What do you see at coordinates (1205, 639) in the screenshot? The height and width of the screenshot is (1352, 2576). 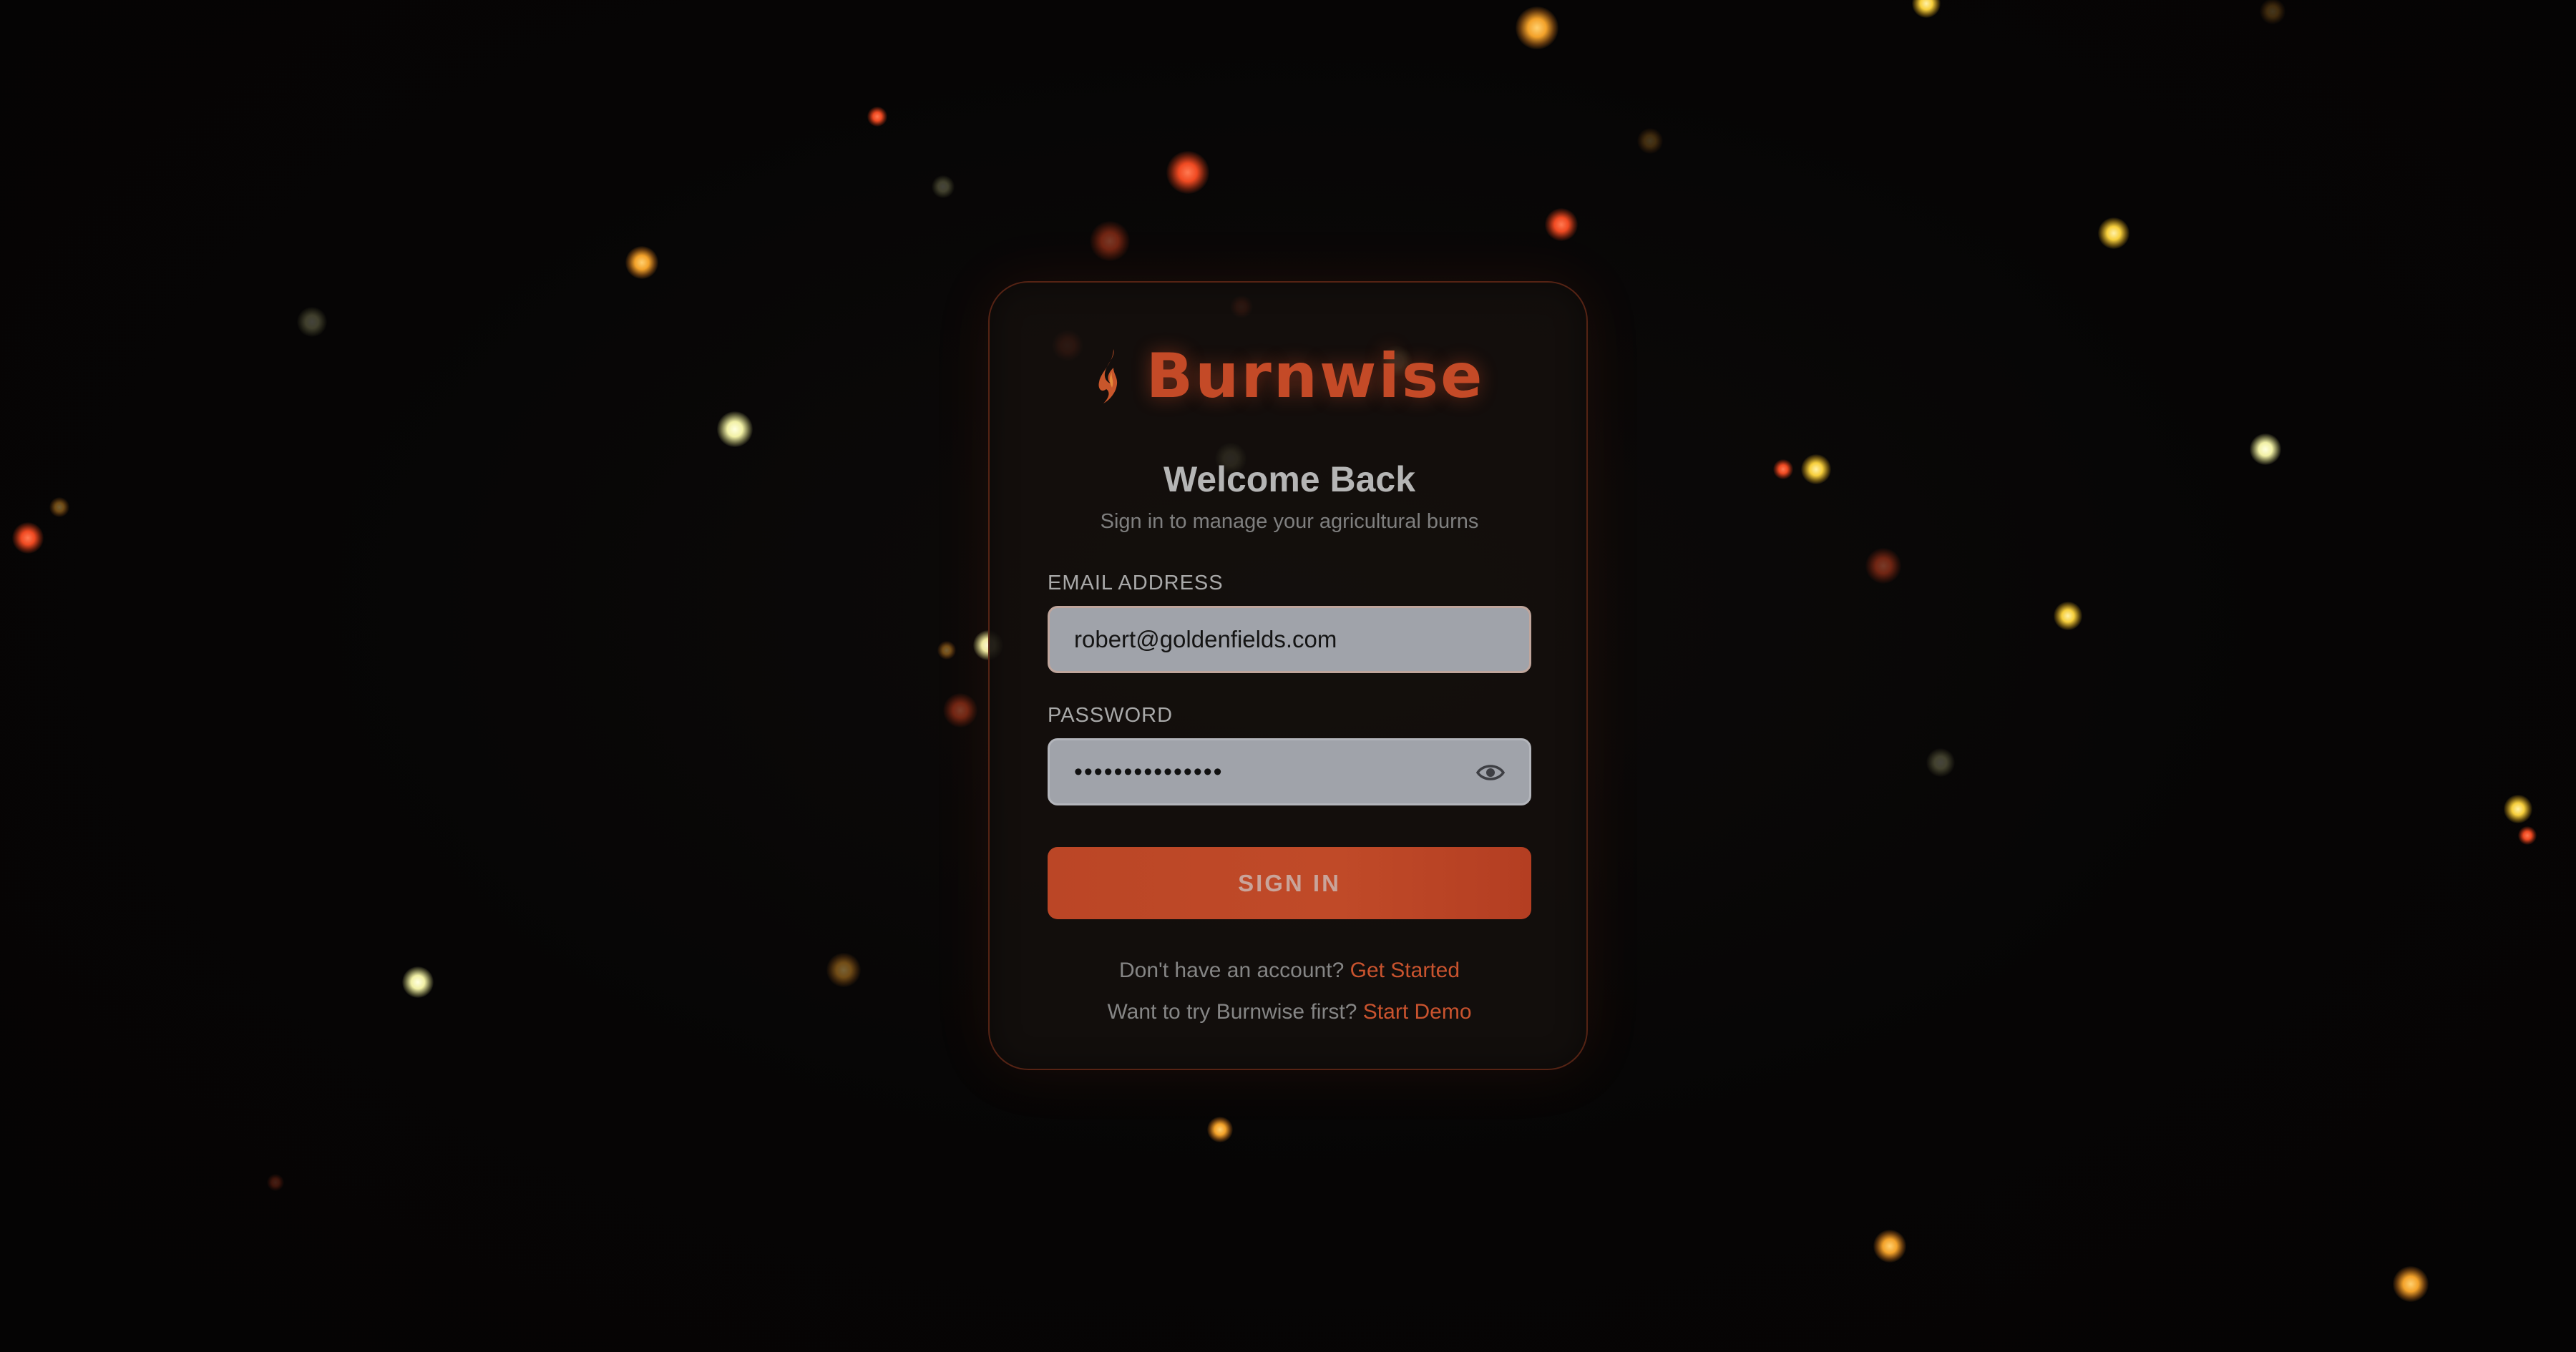 I see `email-value: robert@goldenfields.com` at bounding box center [1205, 639].